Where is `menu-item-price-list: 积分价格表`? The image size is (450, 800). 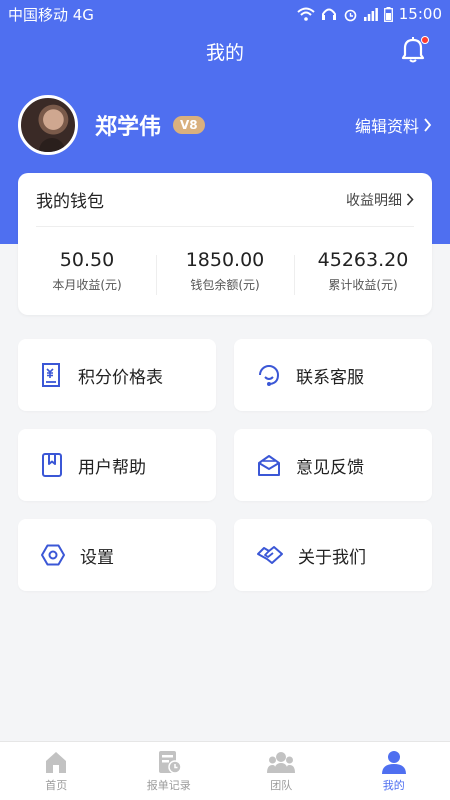
menu-item-price-list: 积分价格表 is located at coordinates (117, 375).